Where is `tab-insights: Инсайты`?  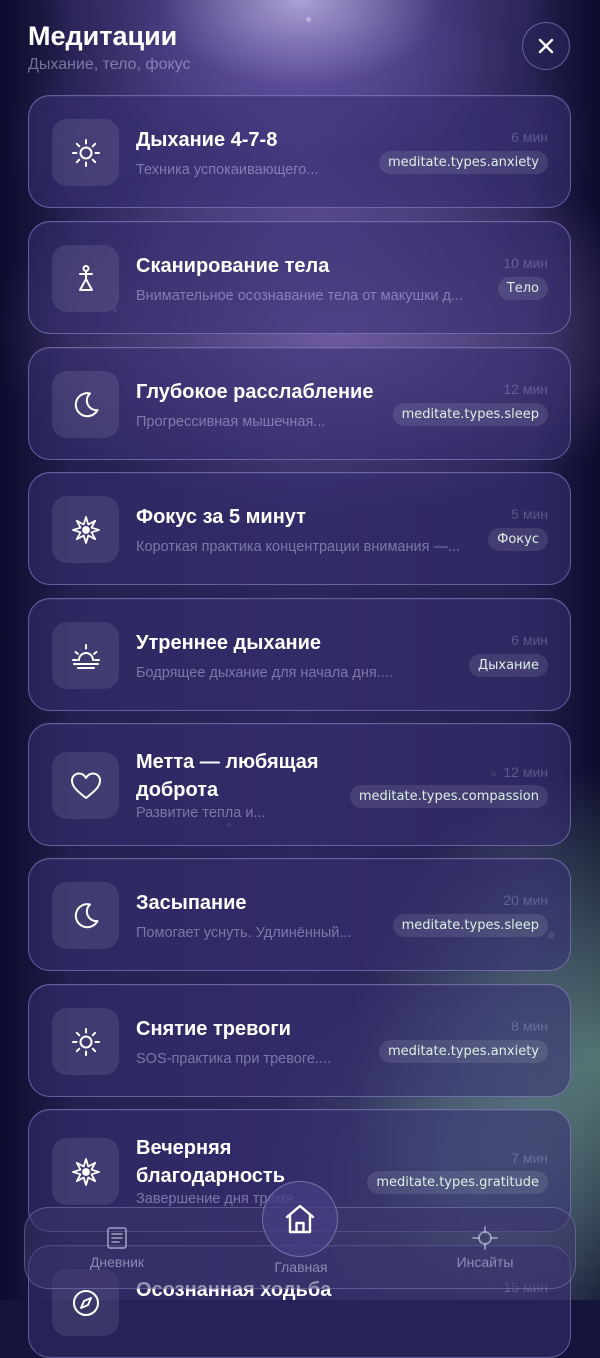 tab-insights: Инсайты is located at coordinates (485, 1248).